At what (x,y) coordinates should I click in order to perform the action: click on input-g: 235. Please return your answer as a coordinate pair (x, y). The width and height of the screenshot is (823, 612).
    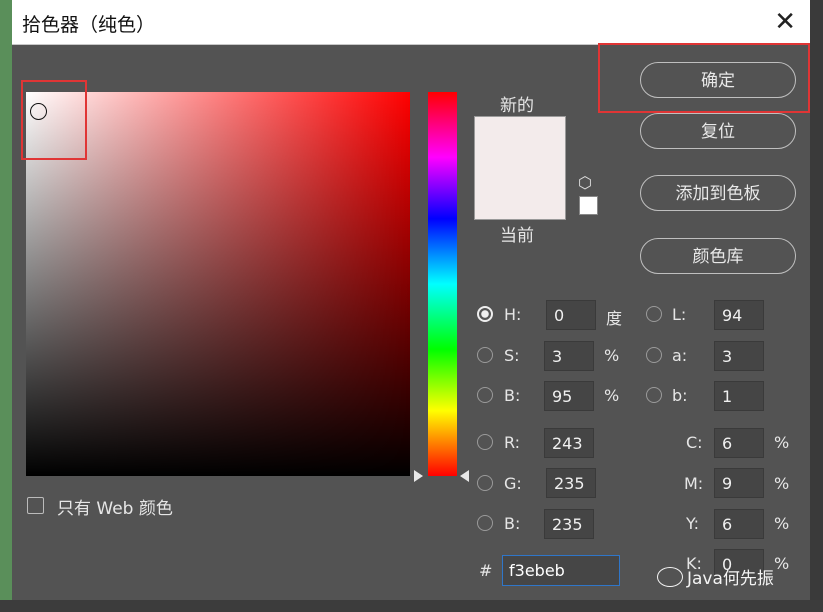
    Looking at the image, I should click on (571, 483).